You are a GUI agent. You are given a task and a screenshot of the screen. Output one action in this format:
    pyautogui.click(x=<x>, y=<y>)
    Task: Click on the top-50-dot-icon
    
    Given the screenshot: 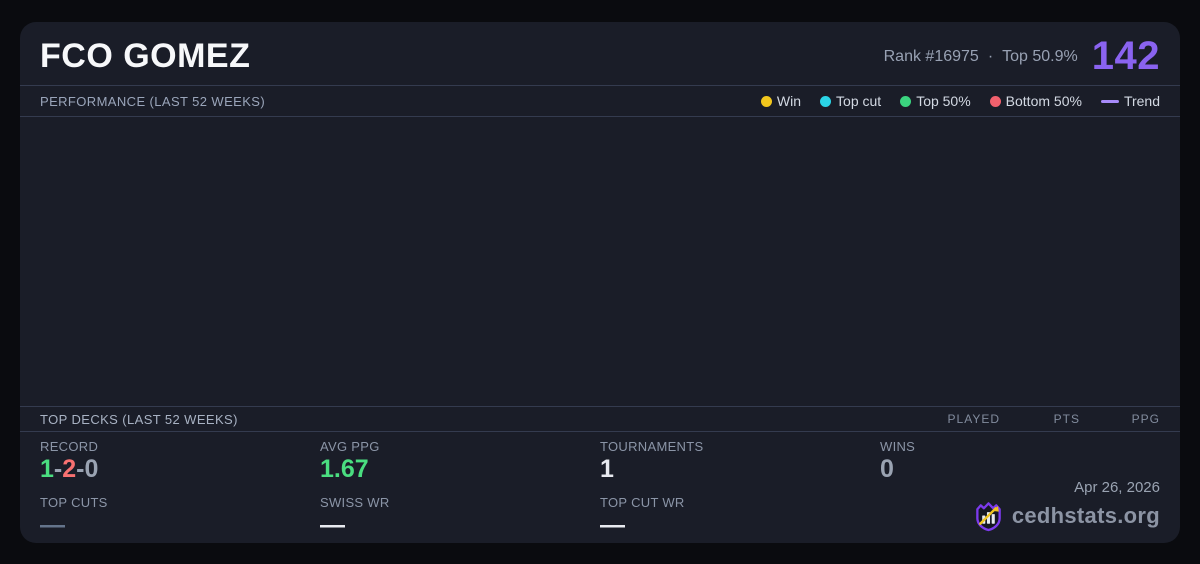 What is the action you would take?
    pyautogui.click(x=906, y=101)
    